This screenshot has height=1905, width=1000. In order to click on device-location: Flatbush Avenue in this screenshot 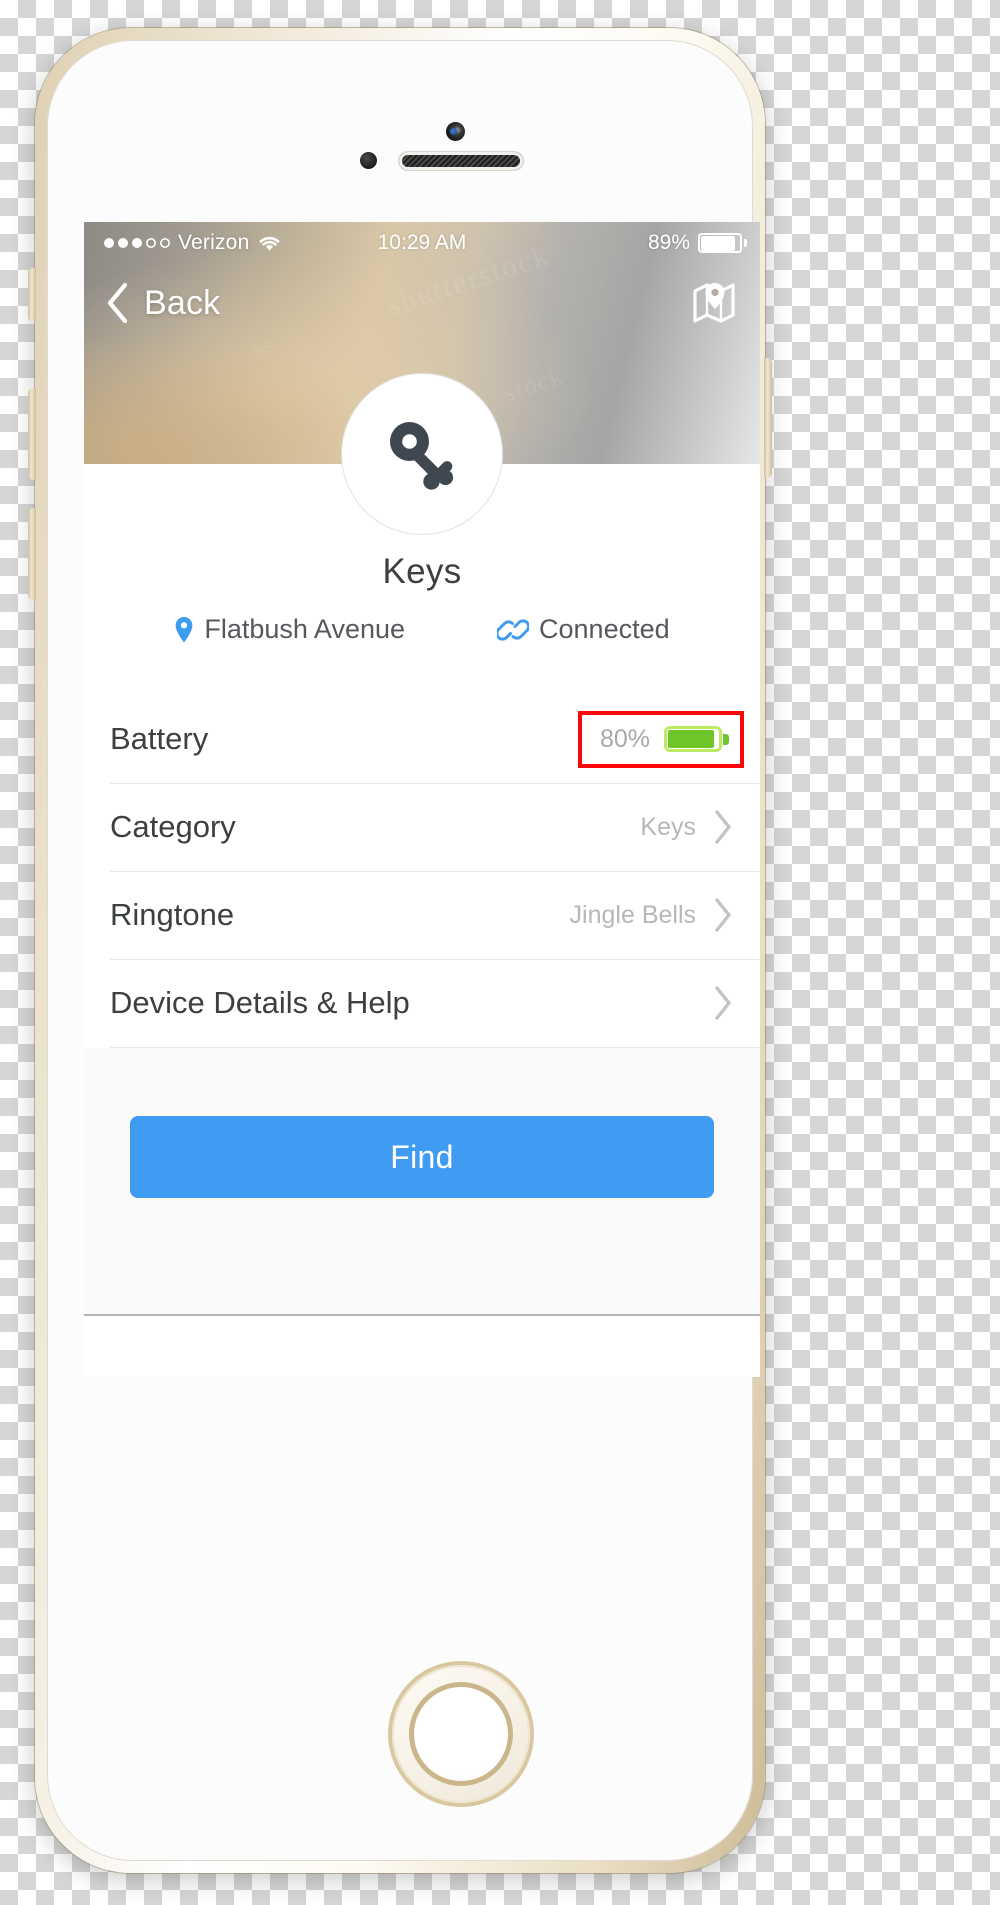, I will do `click(289, 629)`.